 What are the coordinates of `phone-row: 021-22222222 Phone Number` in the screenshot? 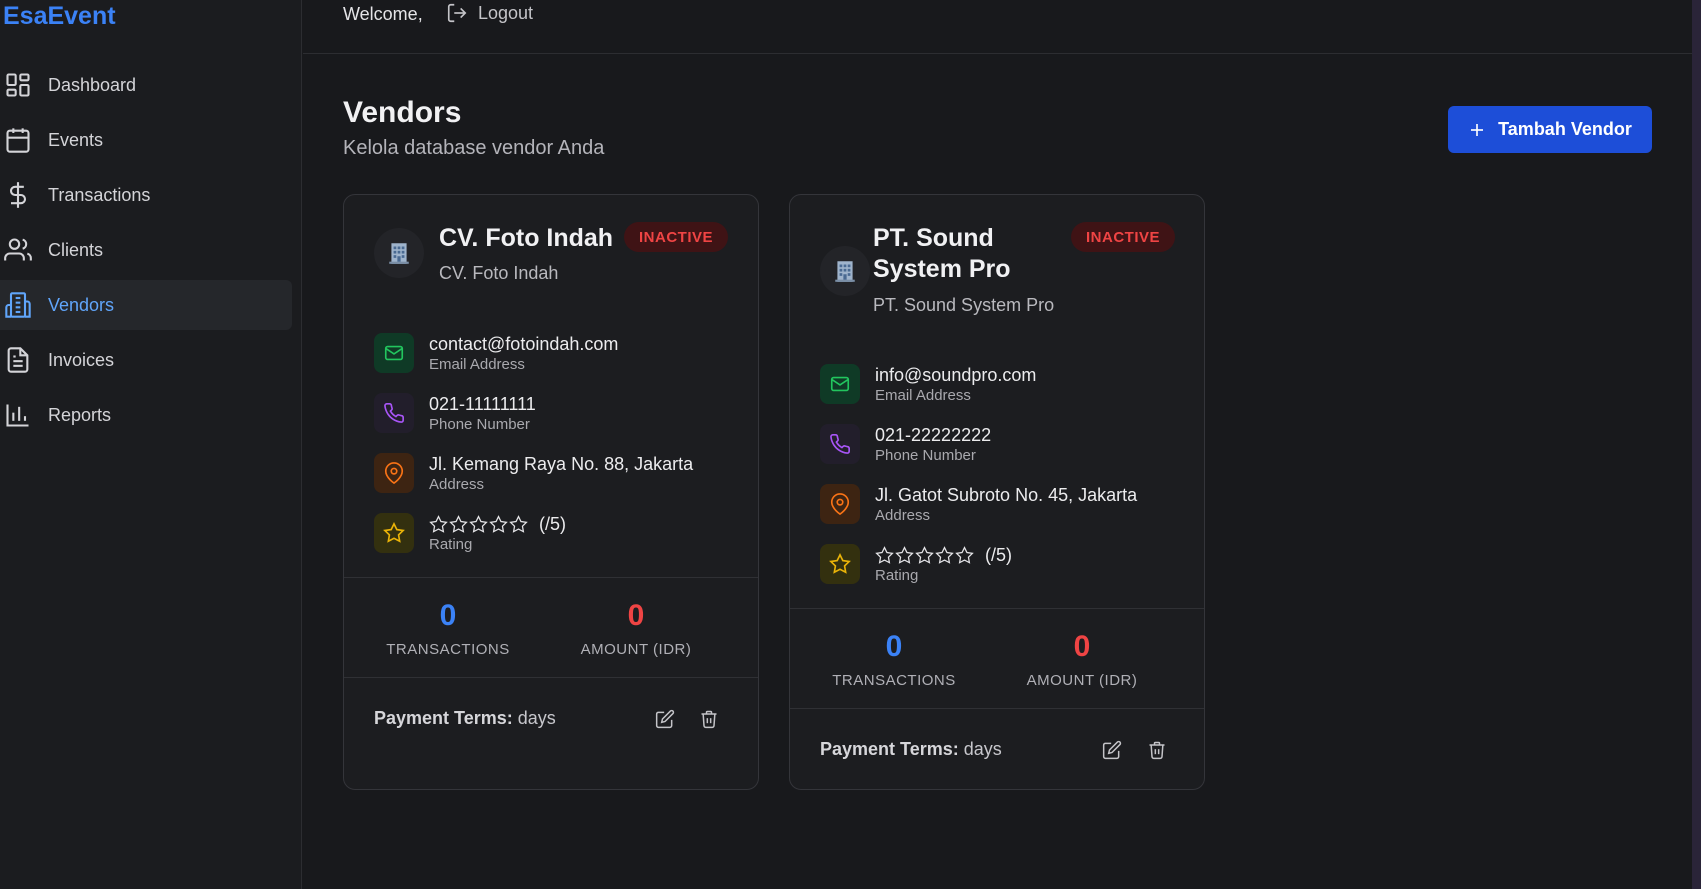 It's located at (905, 445).